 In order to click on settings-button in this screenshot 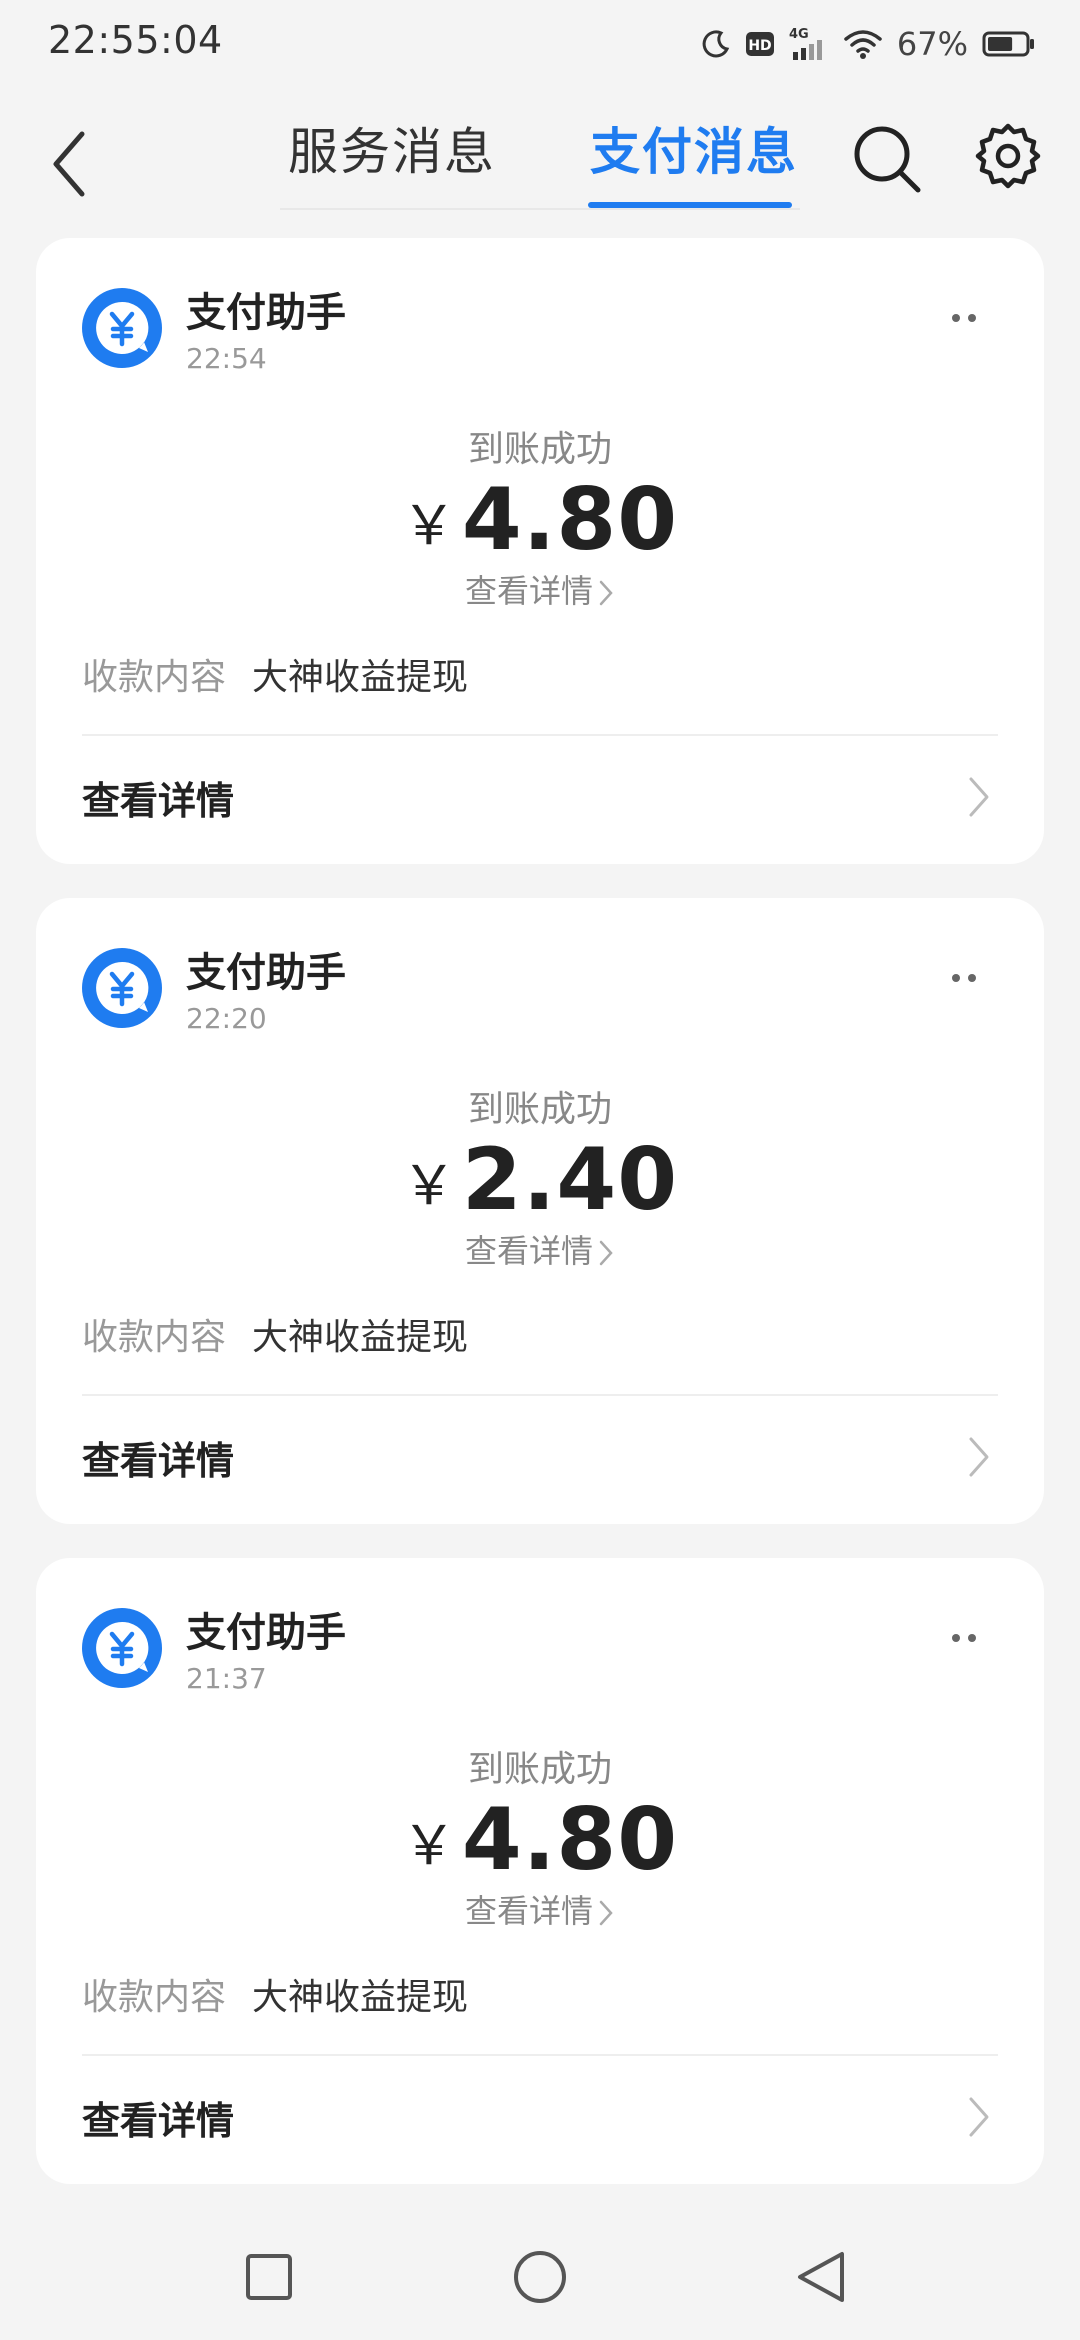, I will do `click(1008, 156)`.